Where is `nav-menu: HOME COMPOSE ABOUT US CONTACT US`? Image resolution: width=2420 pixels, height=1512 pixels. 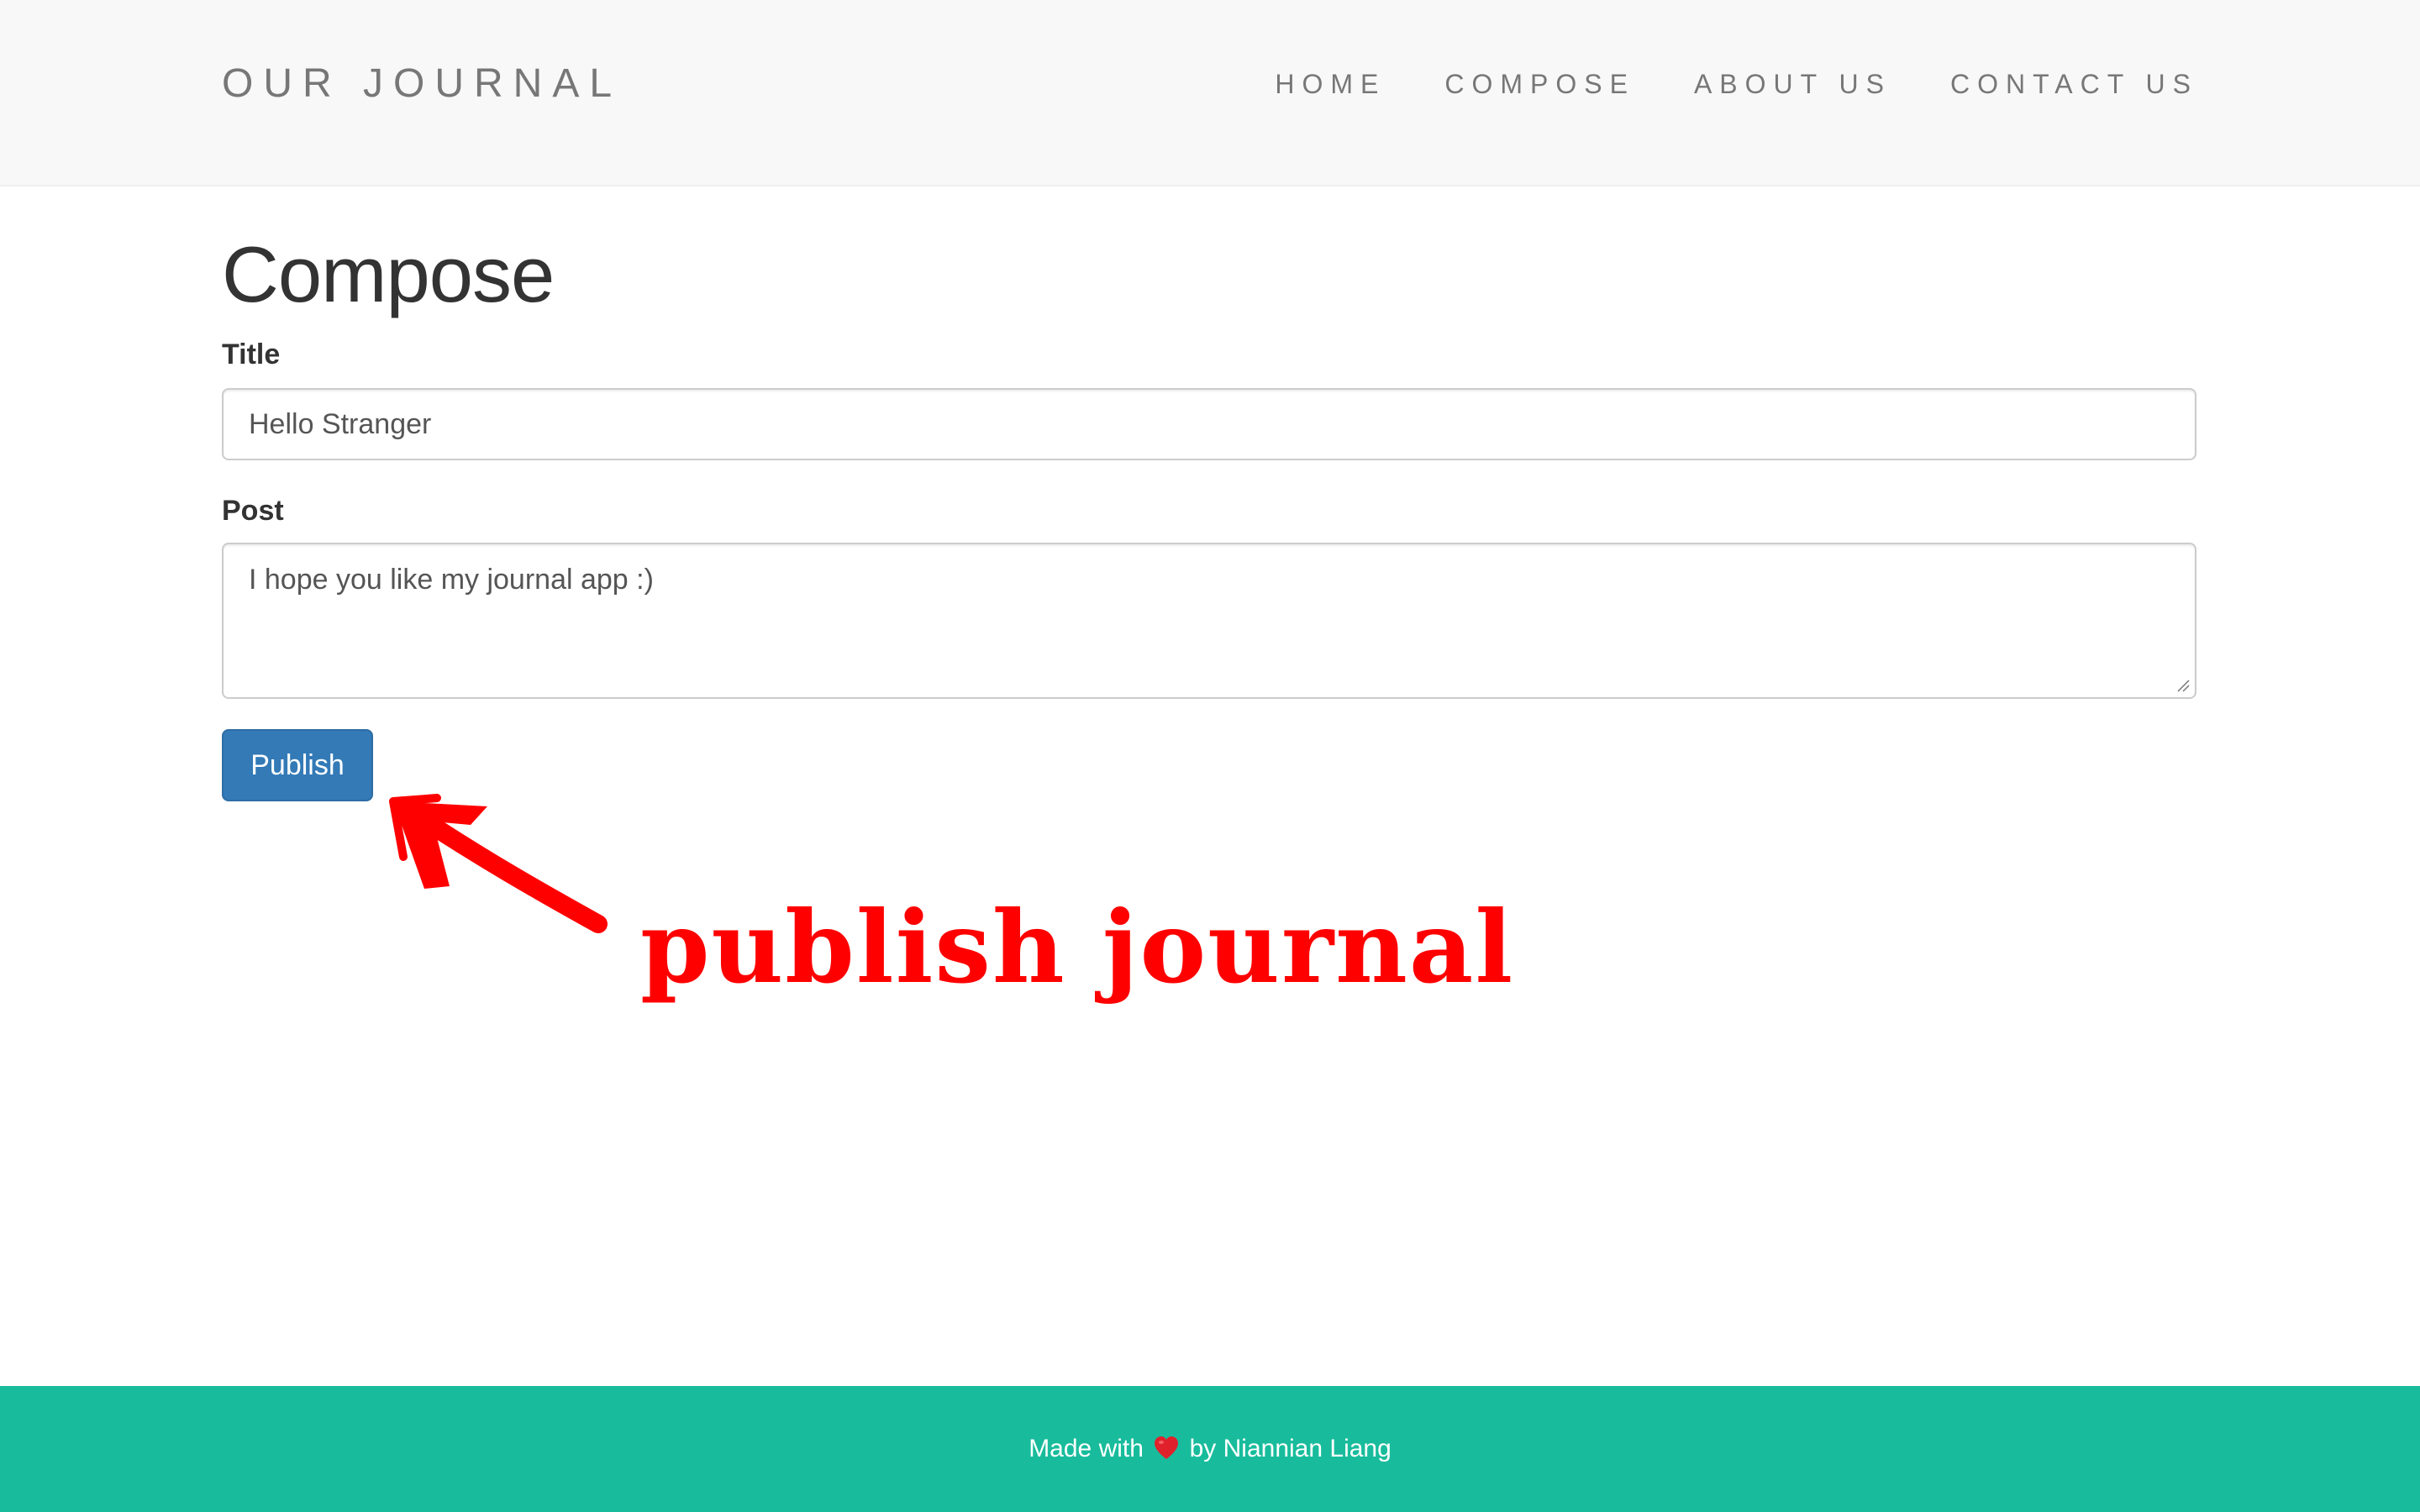 nav-menu: HOME COMPOSE ABOUT US CONTACT US is located at coordinates (1707, 84).